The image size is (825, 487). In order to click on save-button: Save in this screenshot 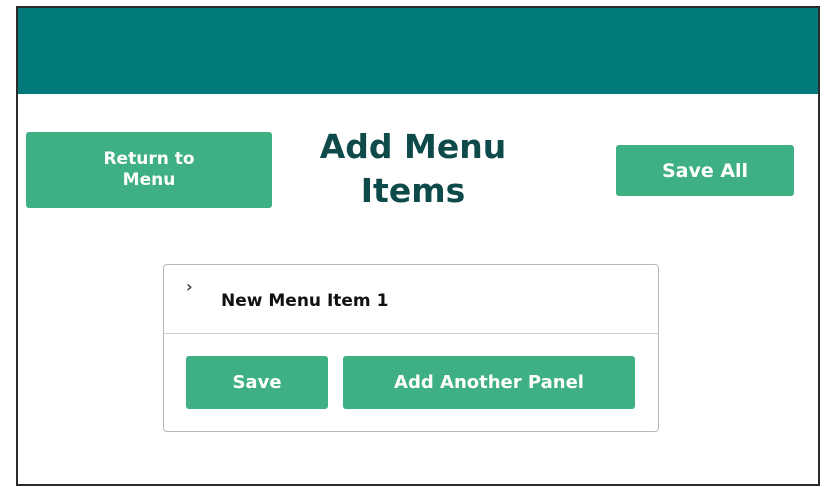, I will do `click(257, 382)`.